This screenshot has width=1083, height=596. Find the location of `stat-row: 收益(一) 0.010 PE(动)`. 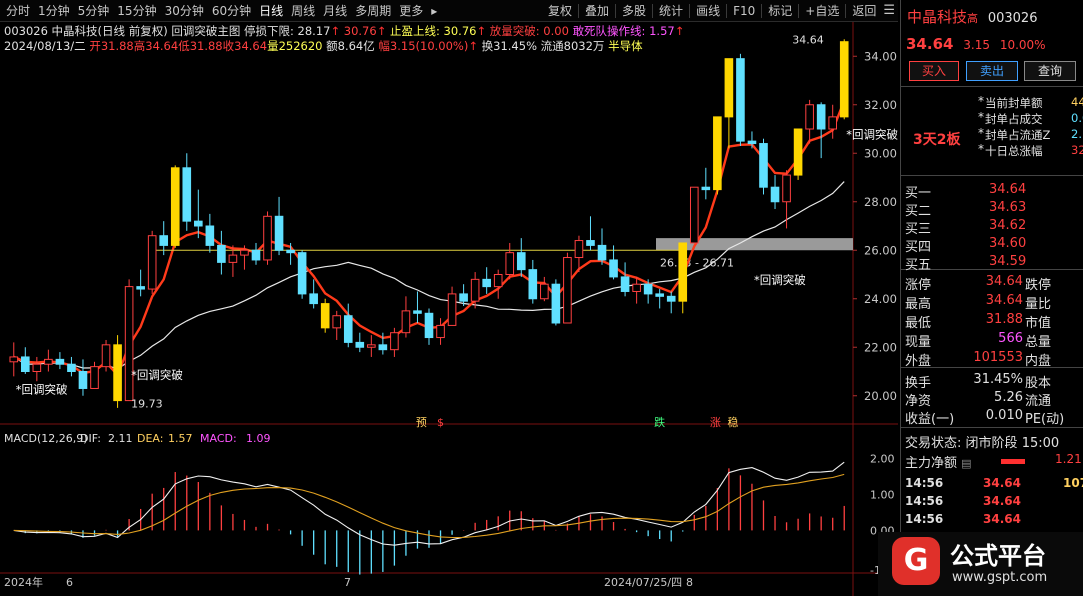

stat-row: 收益(一) 0.010 PE(动) is located at coordinates (994, 417).